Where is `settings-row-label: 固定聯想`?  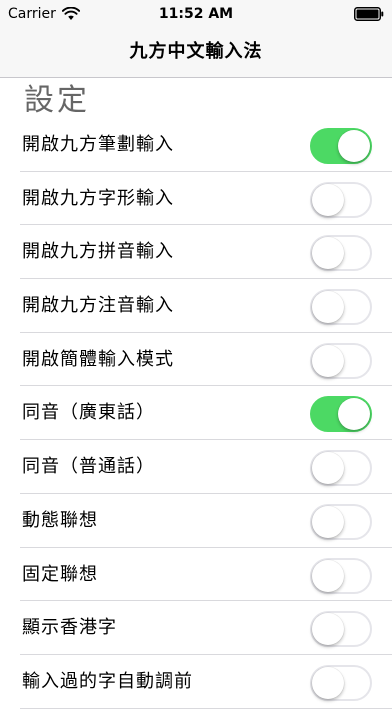
settings-row-label: 固定聯想 is located at coordinates (60, 574).